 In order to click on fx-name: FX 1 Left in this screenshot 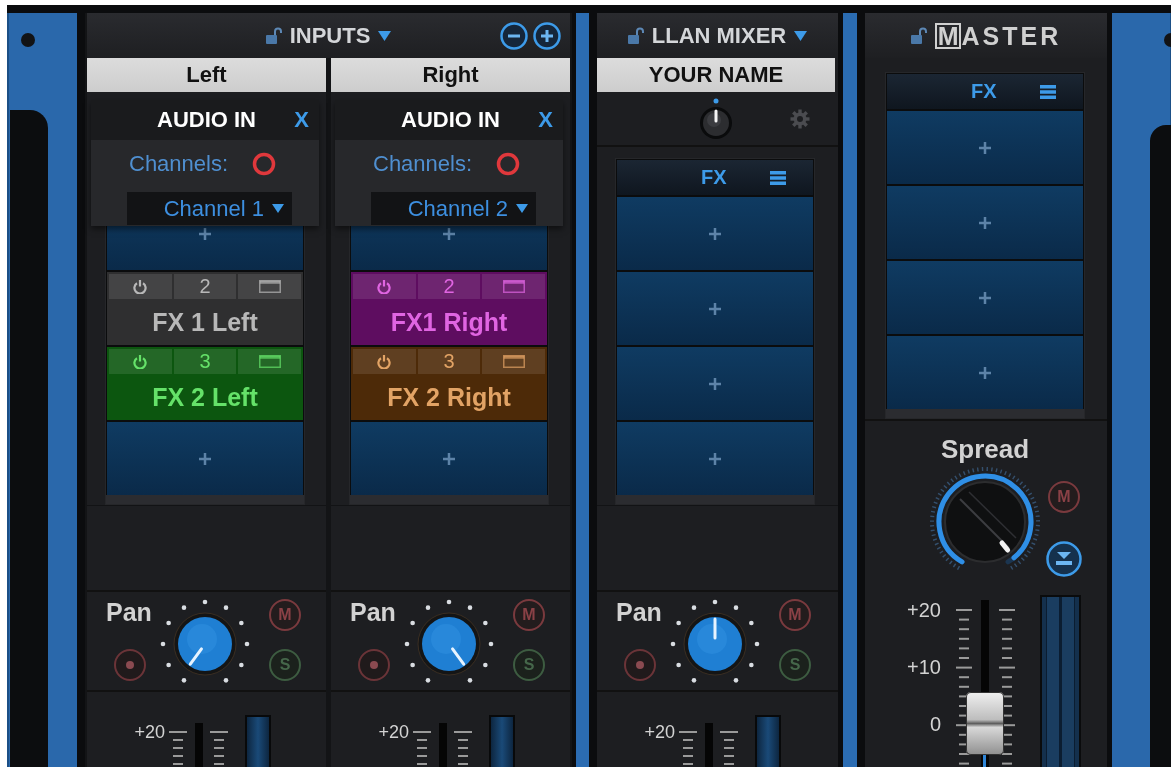, I will do `click(205, 322)`.